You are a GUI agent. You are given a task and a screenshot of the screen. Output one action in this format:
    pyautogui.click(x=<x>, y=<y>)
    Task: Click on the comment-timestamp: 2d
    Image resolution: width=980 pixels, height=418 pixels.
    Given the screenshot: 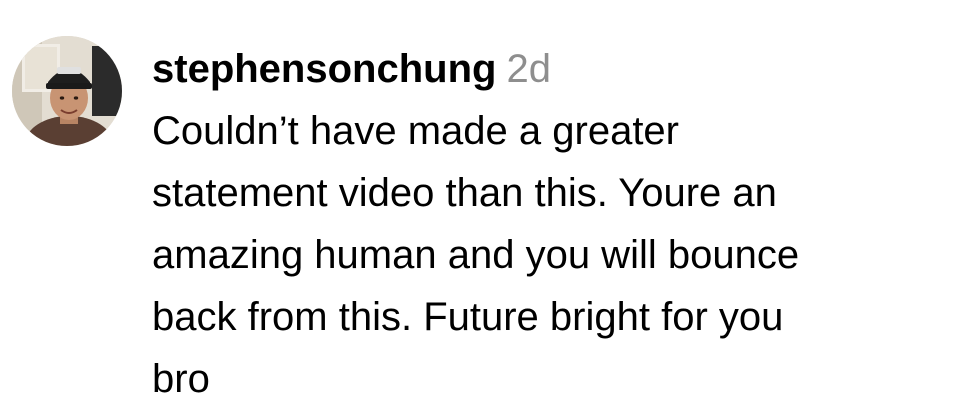 What is the action you would take?
    pyautogui.click(x=528, y=69)
    